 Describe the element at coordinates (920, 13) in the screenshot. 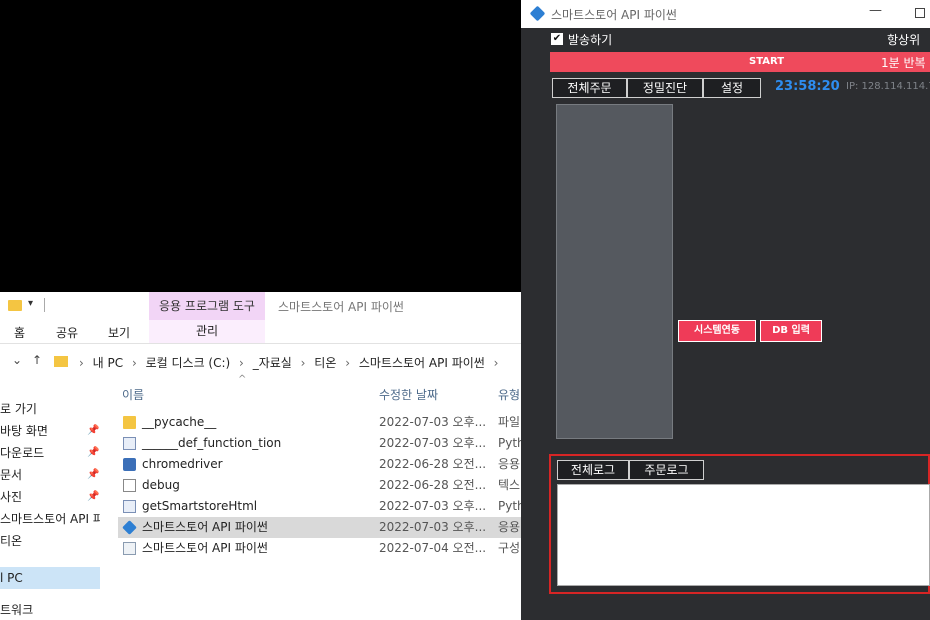

I see `maximize-button` at that location.